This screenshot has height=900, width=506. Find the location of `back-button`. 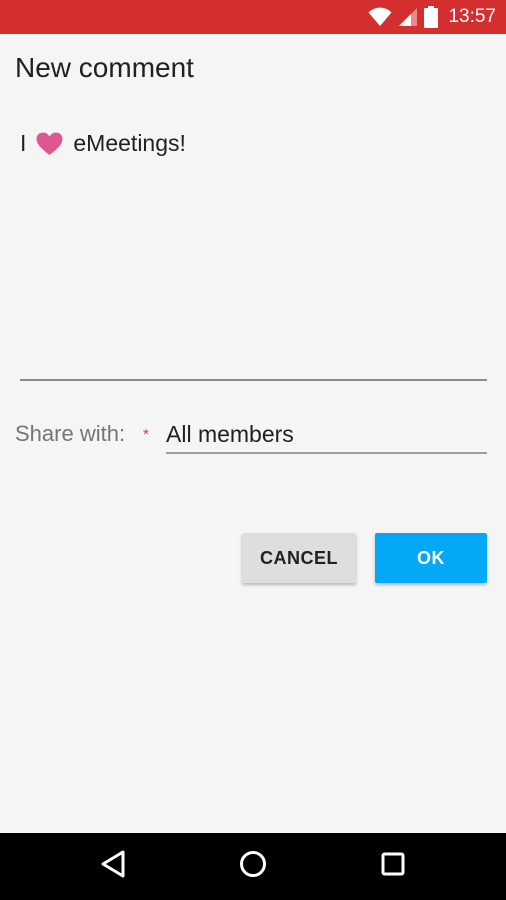

back-button is located at coordinates (113, 866).